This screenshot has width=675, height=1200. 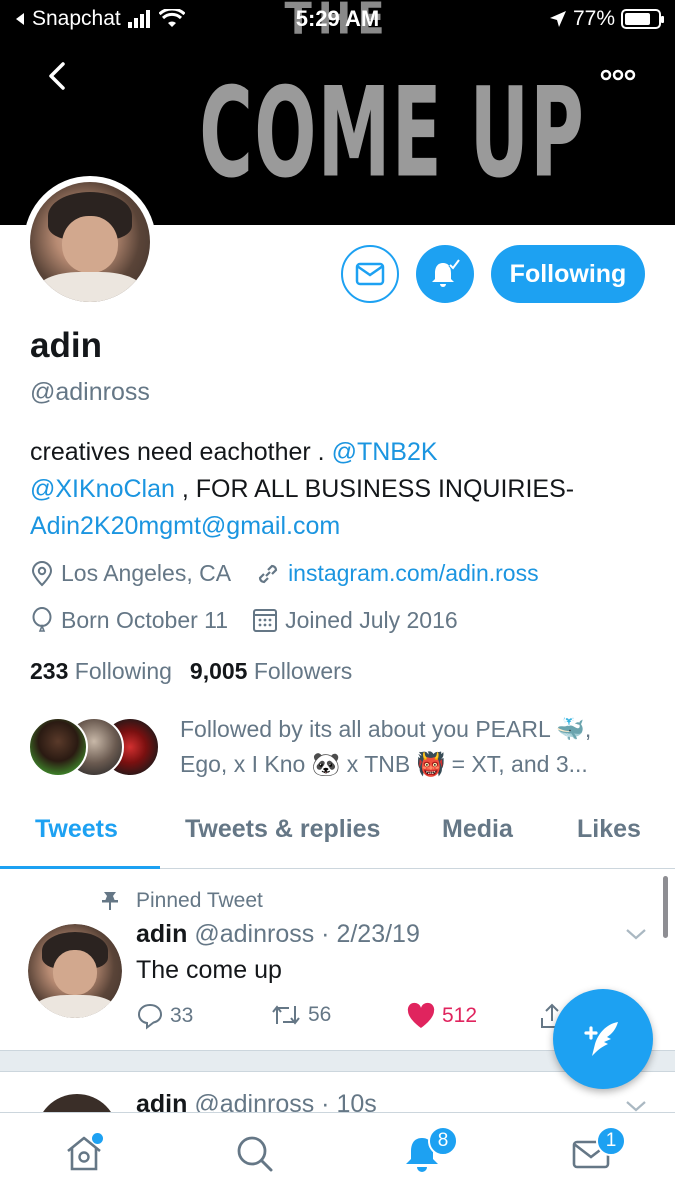 What do you see at coordinates (593, 18) in the screenshot?
I see `battery-percent: 77%` at bounding box center [593, 18].